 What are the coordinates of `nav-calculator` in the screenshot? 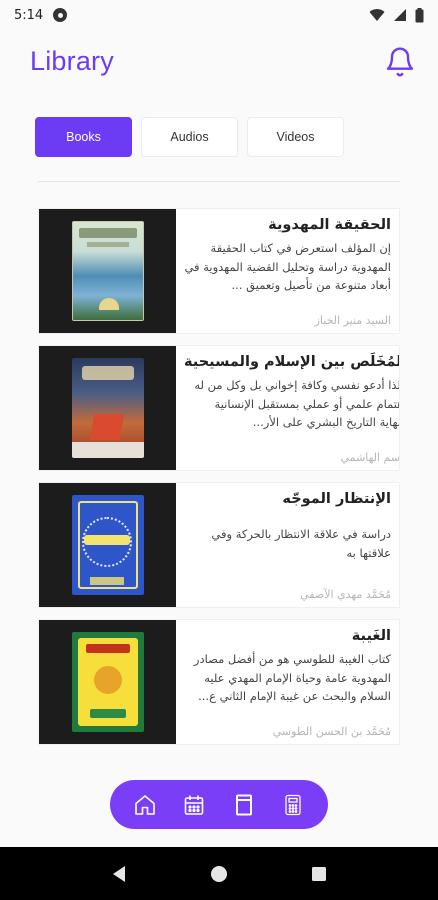 It's located at (293, 805).